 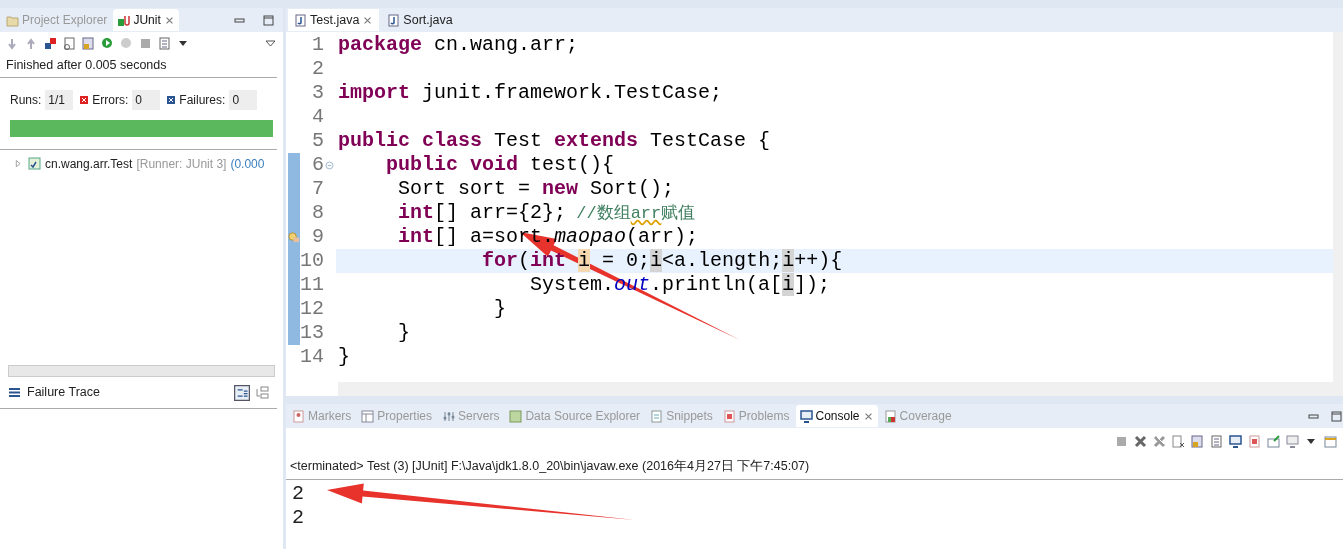 I want to click on console-header: <terminated> Test (3) [JUnit] F:\Java\jdk1.8.0_20\bin\javaw.exe (2016年4月27日 下午7:45:07), so click(x=814, y=467).